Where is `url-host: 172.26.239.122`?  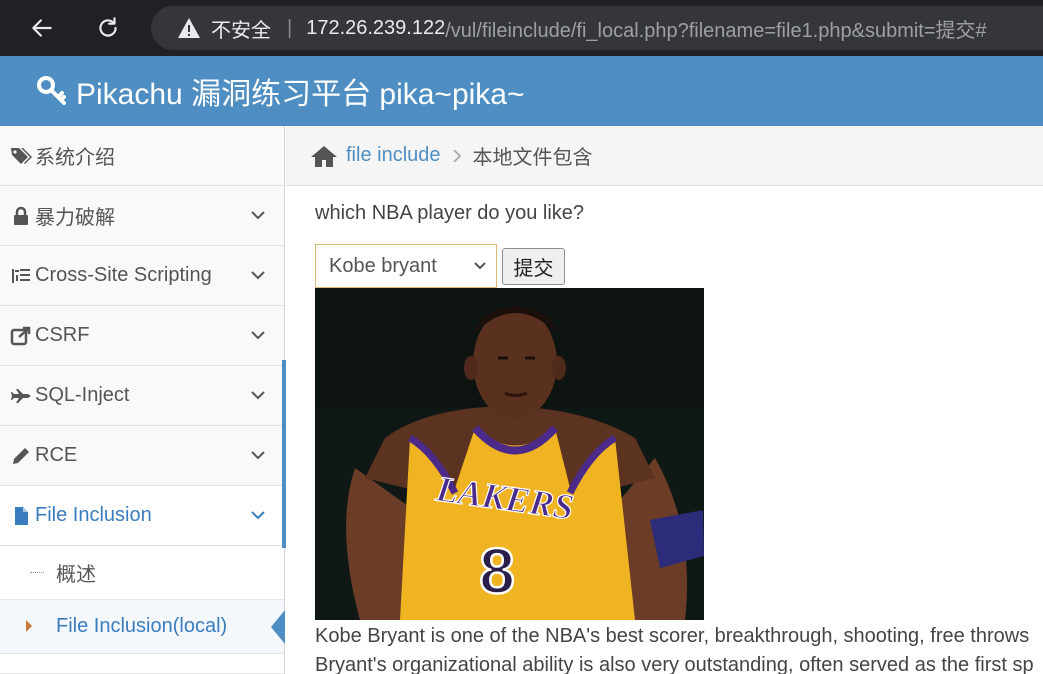
url-host: 172.26.239.122 is located at coordinates (376, 27).